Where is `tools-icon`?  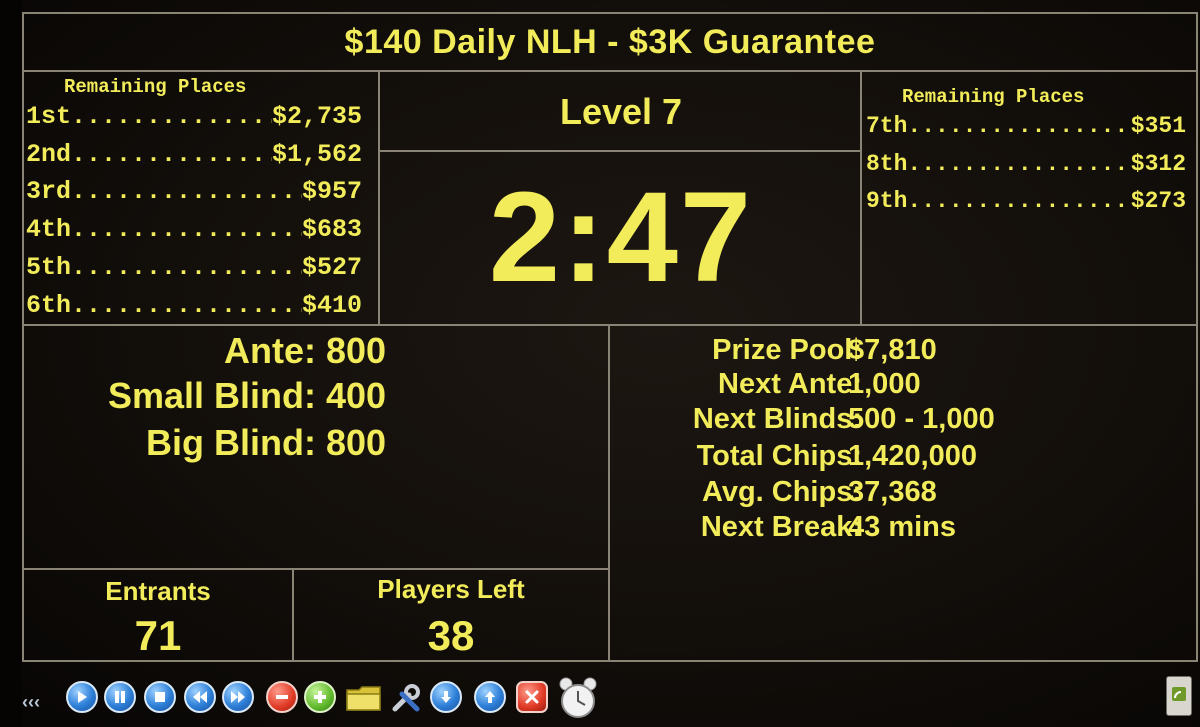 tools-icon is located at coordinates (406, 698).